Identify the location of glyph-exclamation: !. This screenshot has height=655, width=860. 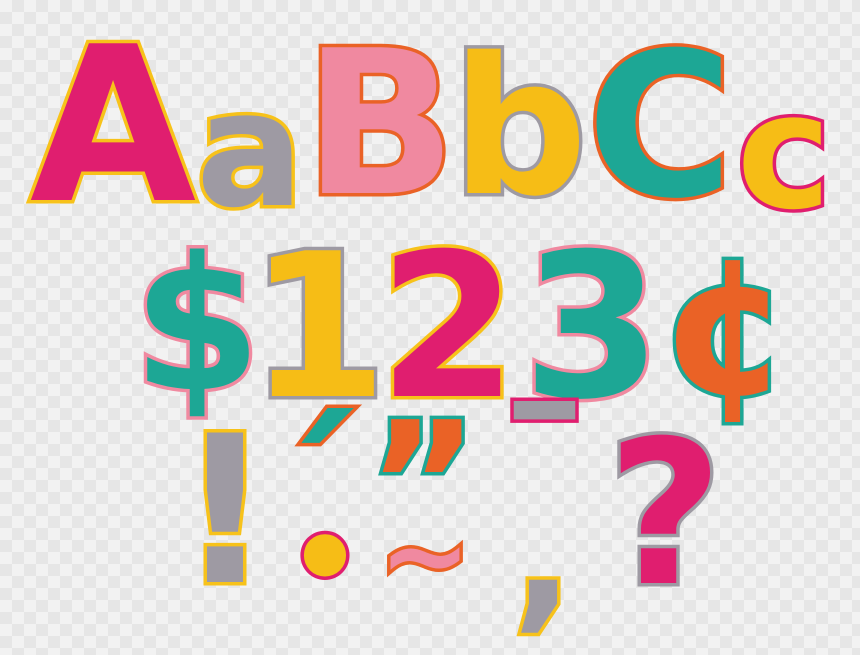
(225, 512).